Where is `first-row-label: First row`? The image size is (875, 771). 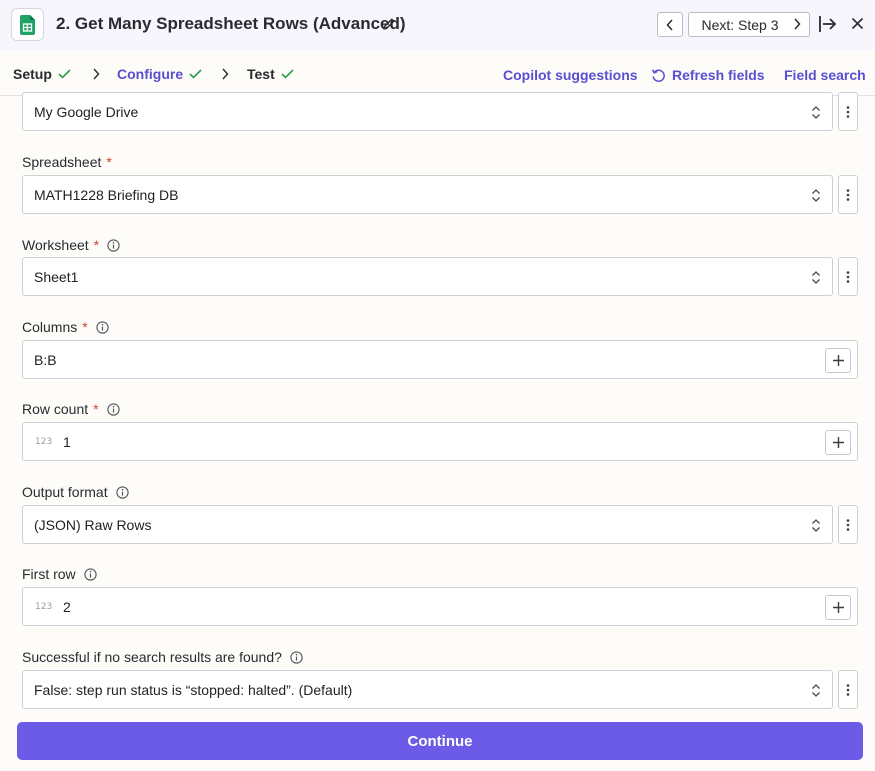
first-row-label: First row is located at coordinates (59, 574).